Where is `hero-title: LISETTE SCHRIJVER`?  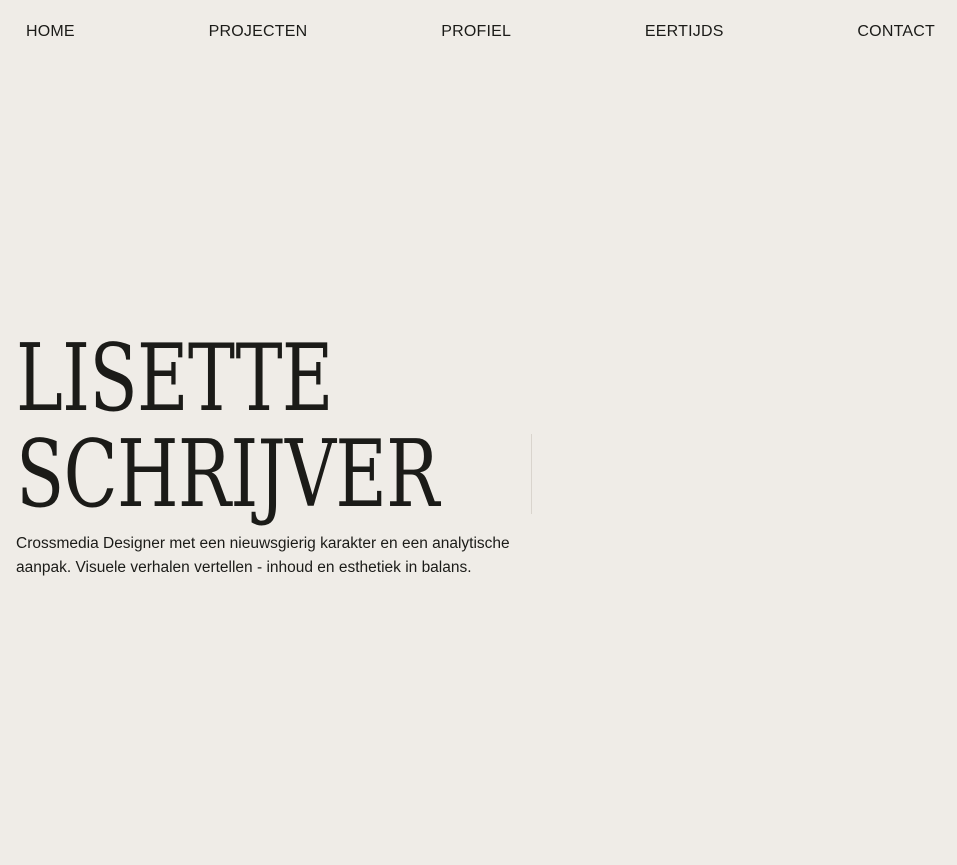
hero-title: LISETTE SCHRIJVER is located at coordinates (286, 426).